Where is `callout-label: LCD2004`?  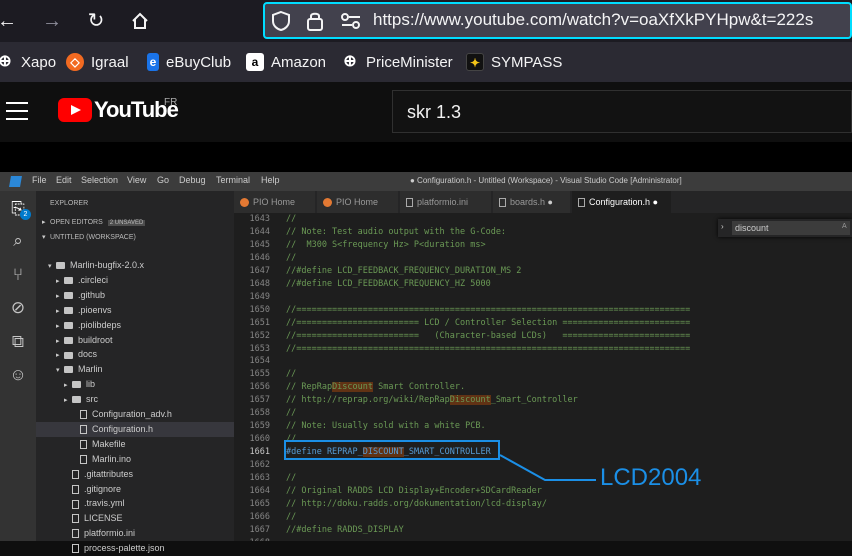 callout-label: LCD2004 is located at coordinates (651, 477).